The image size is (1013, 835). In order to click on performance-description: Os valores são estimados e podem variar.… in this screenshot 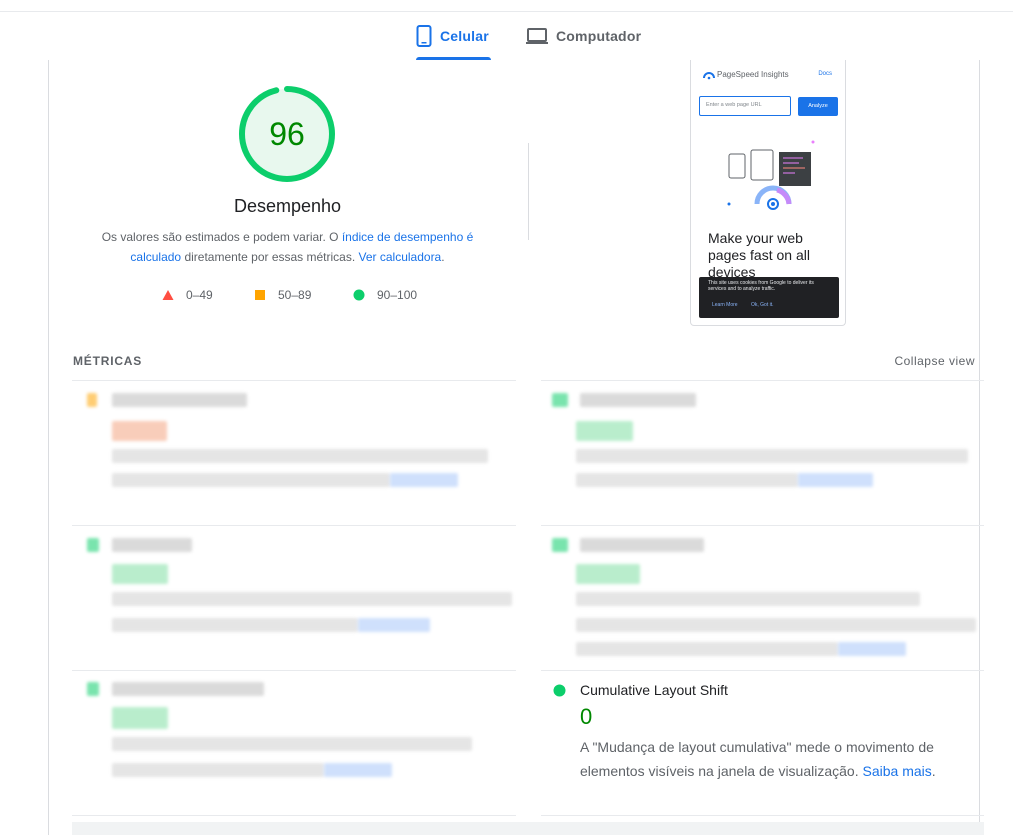, I will do `click(287, 247)`.